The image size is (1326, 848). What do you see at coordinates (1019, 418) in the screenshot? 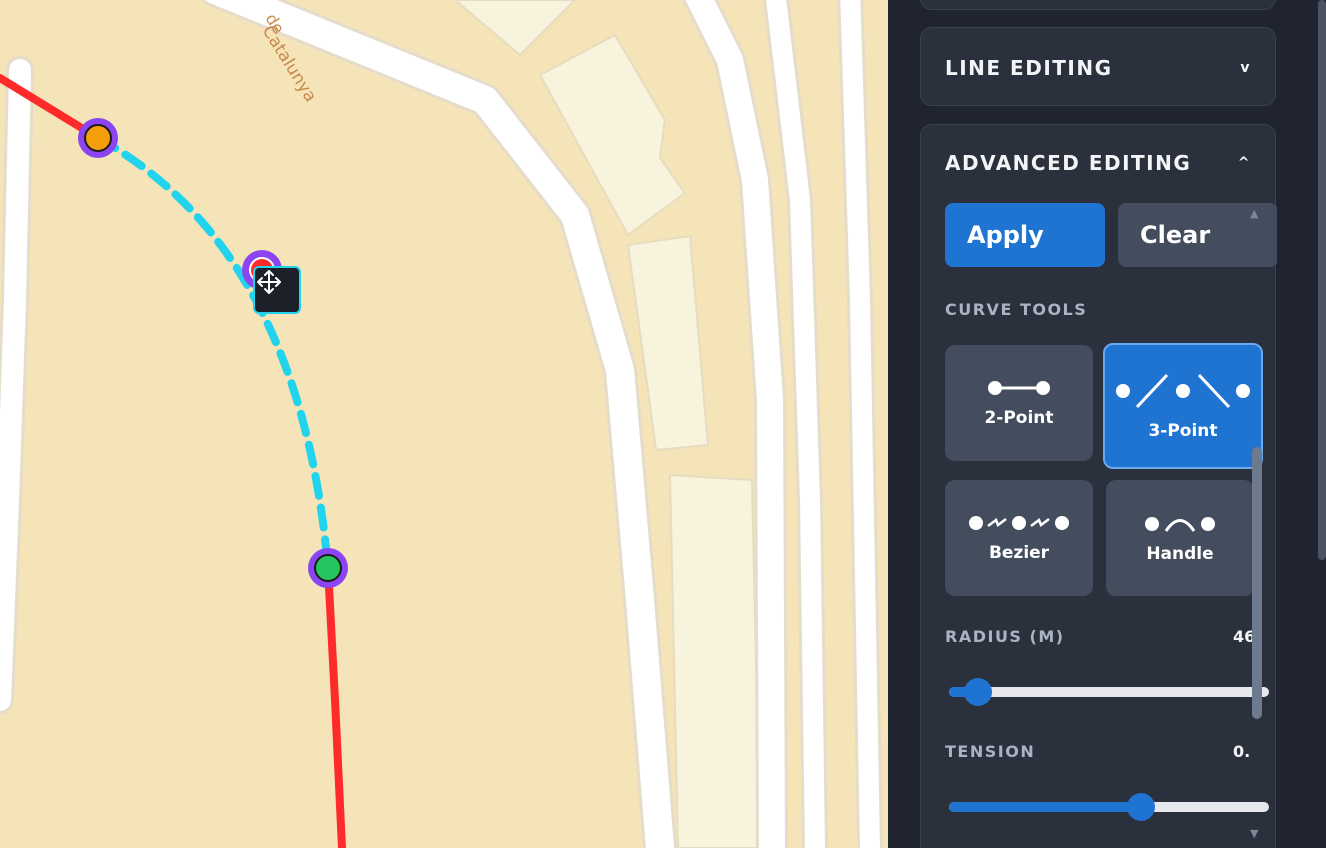
I see `tool-label: 2-Point` at bounding box center [1019, 418].